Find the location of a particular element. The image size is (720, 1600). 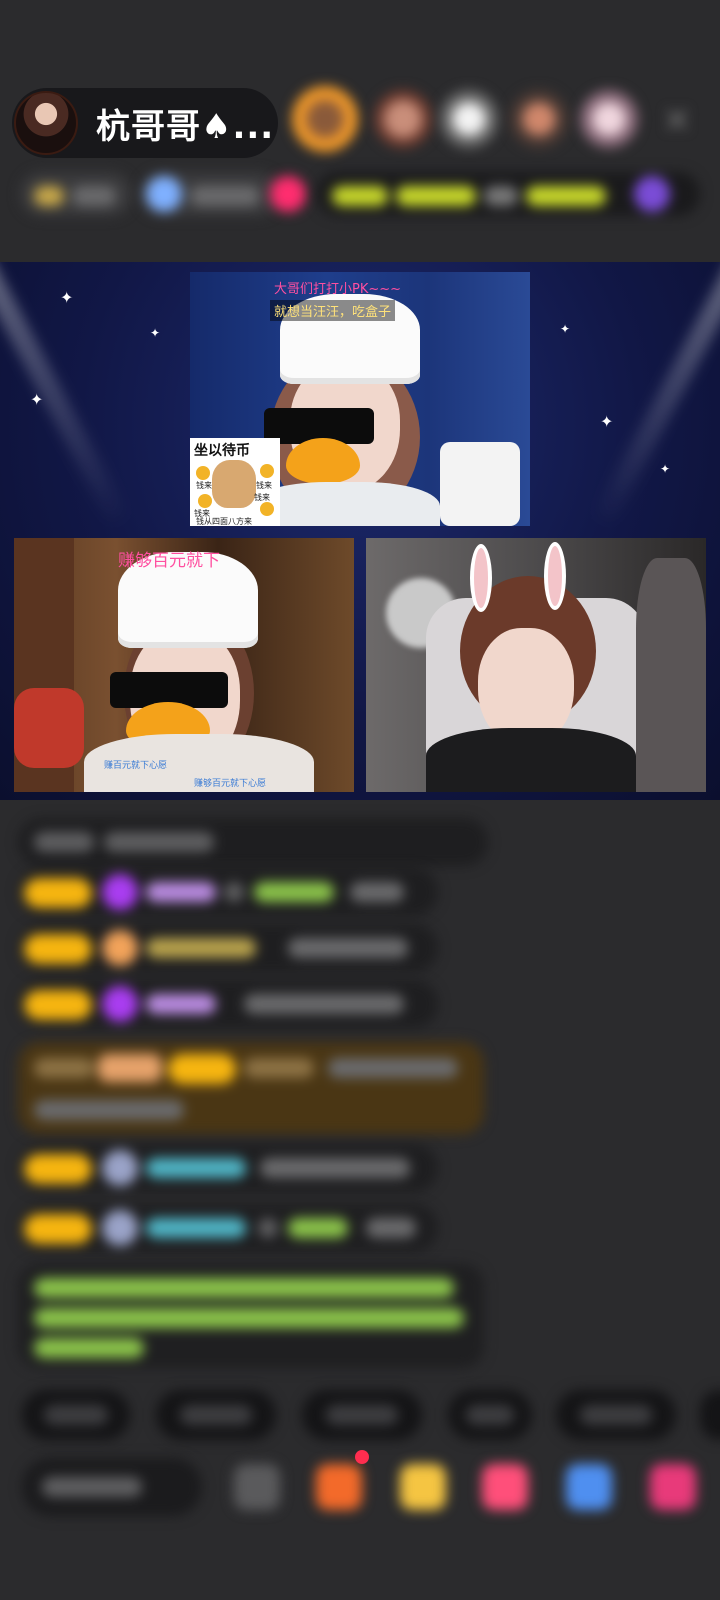

treasure-icon is located at coordinates (423, 1487).